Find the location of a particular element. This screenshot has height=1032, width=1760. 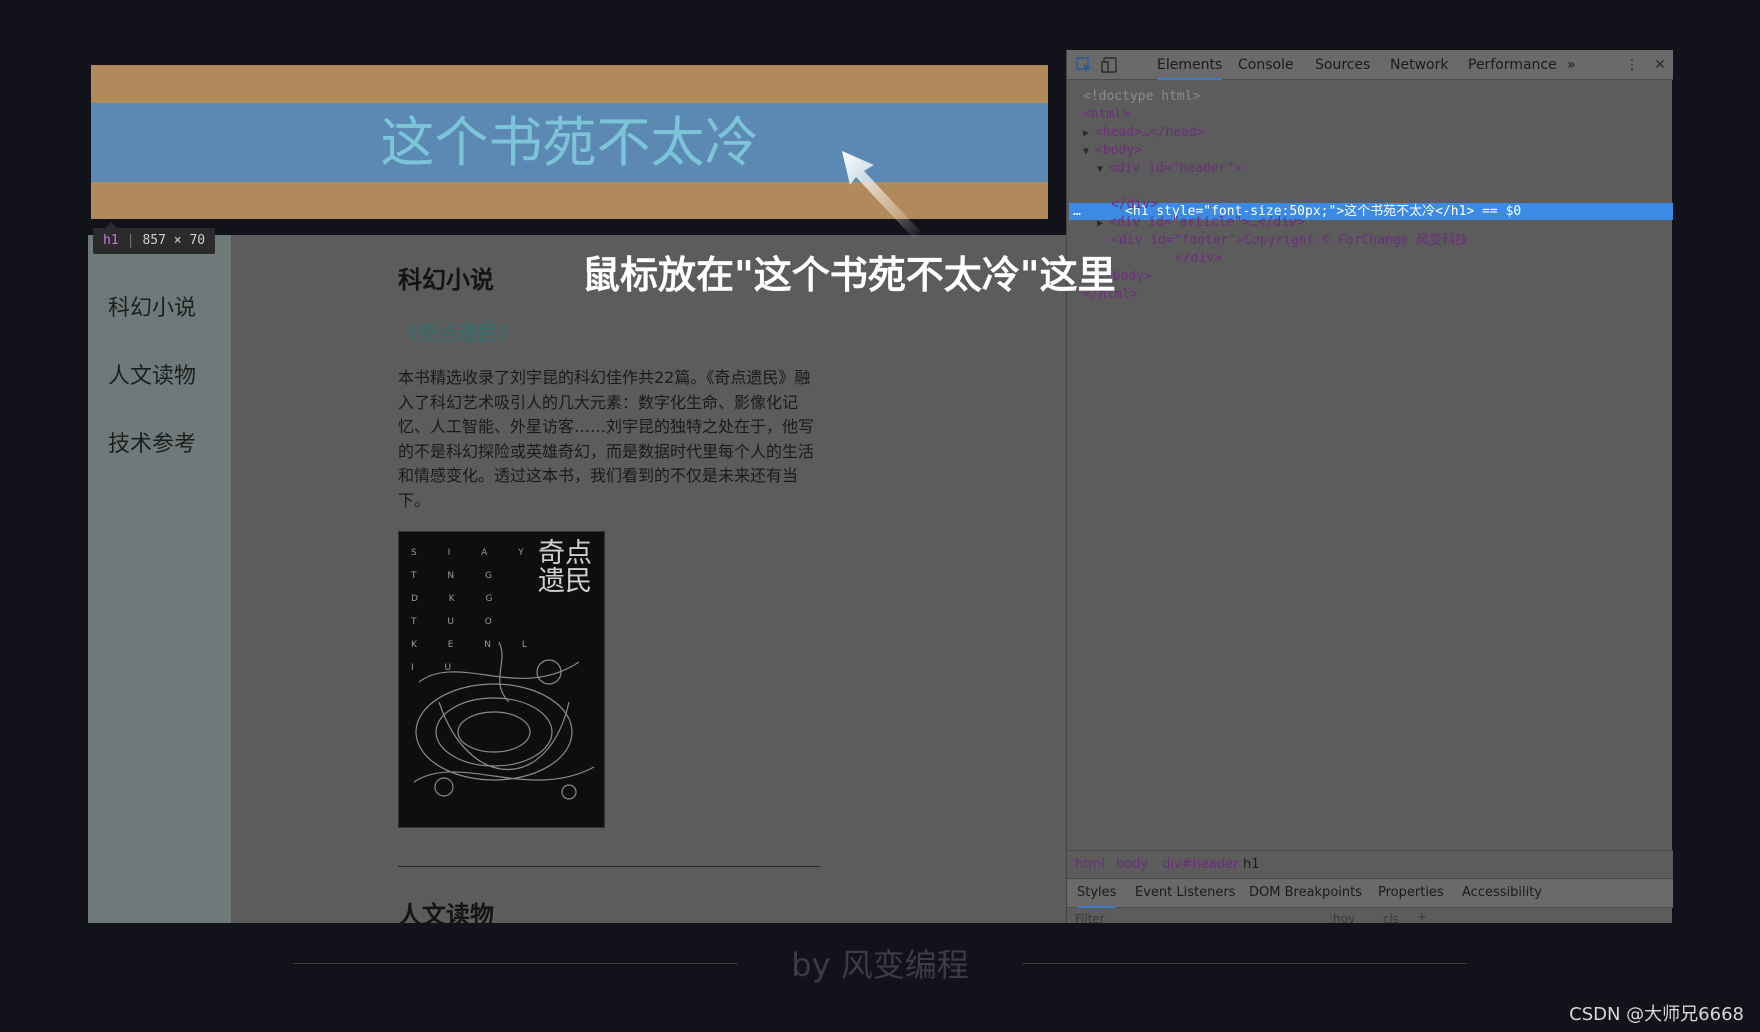

tab-performance: Performance is located at coordinates (1512, 65).